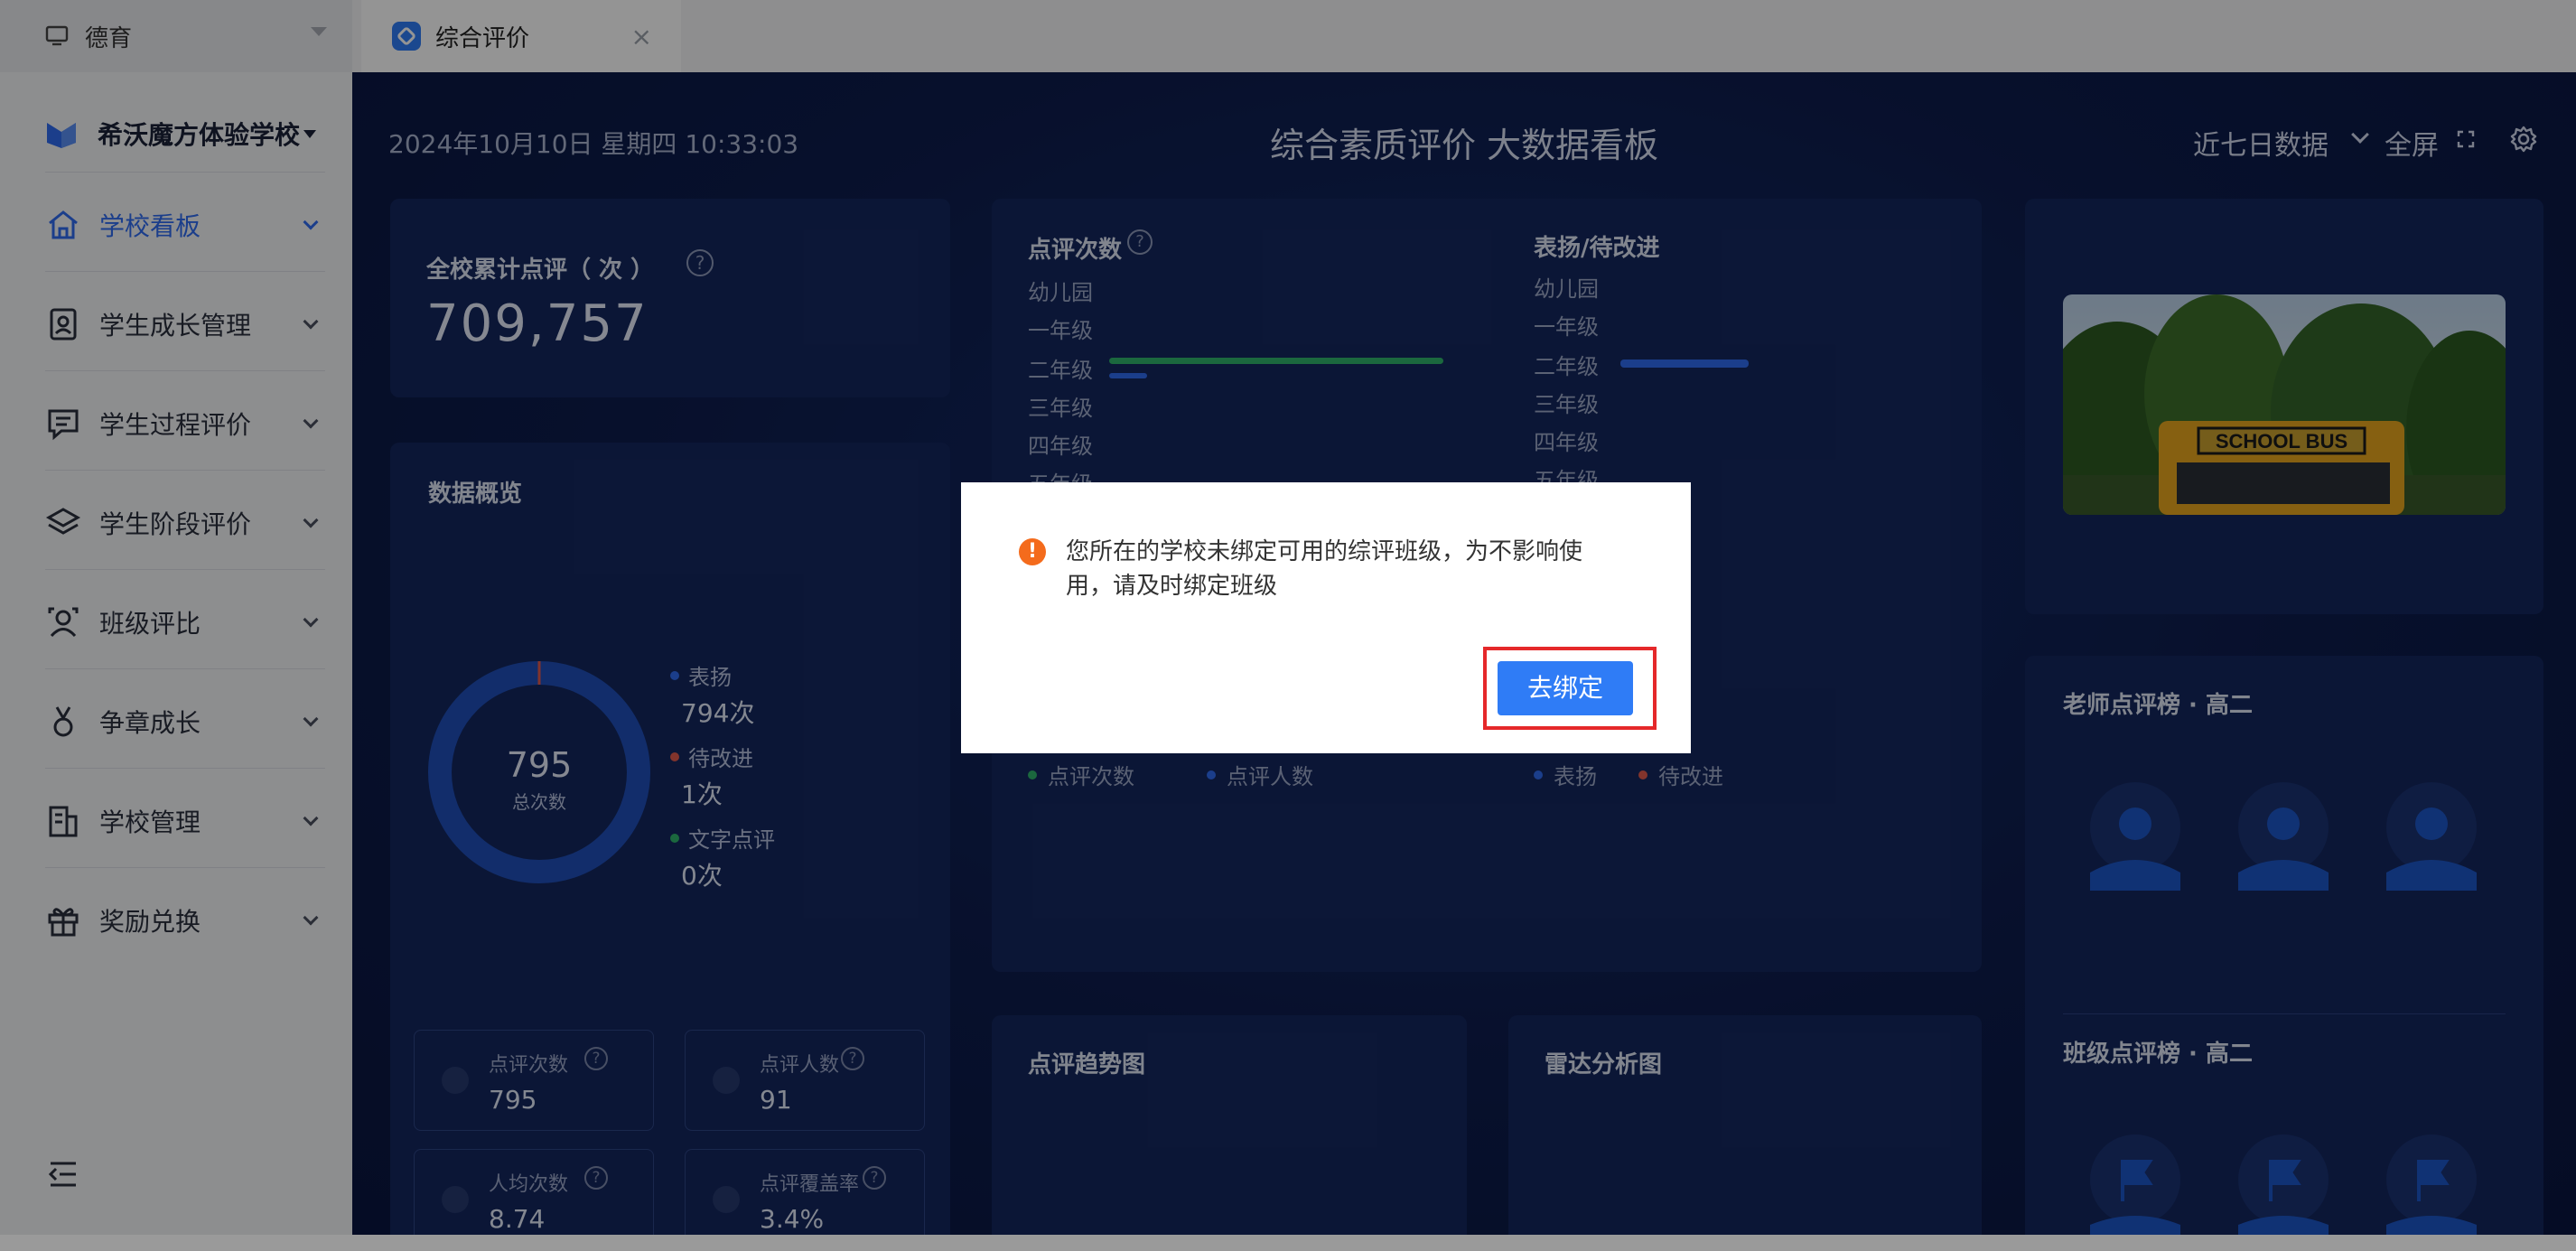  Describe the element at coordinates (1565, 688) in the screenshot. I see `bind-class-button: 去绑定` at that location.